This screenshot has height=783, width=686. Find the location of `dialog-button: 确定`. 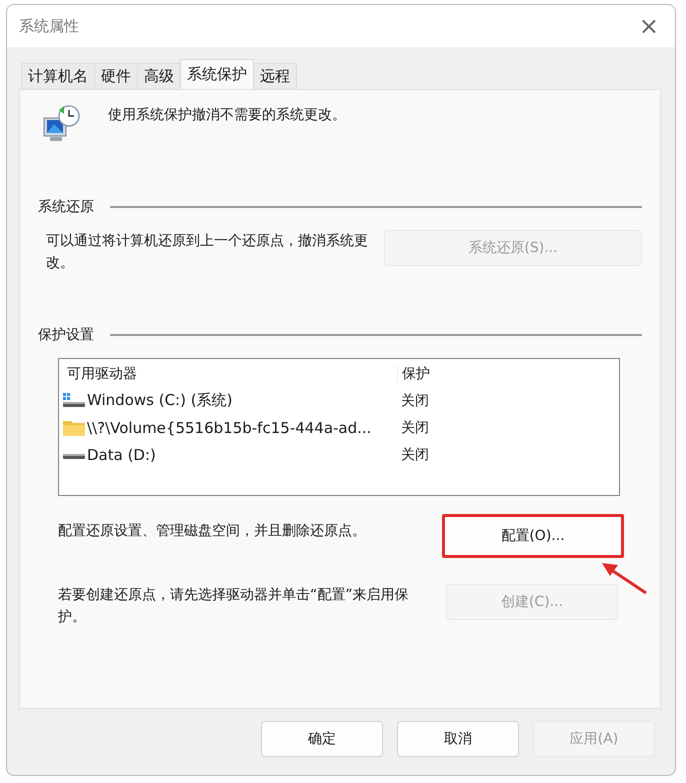

dialog-button: 确定 is located at coordinates (322, 739).